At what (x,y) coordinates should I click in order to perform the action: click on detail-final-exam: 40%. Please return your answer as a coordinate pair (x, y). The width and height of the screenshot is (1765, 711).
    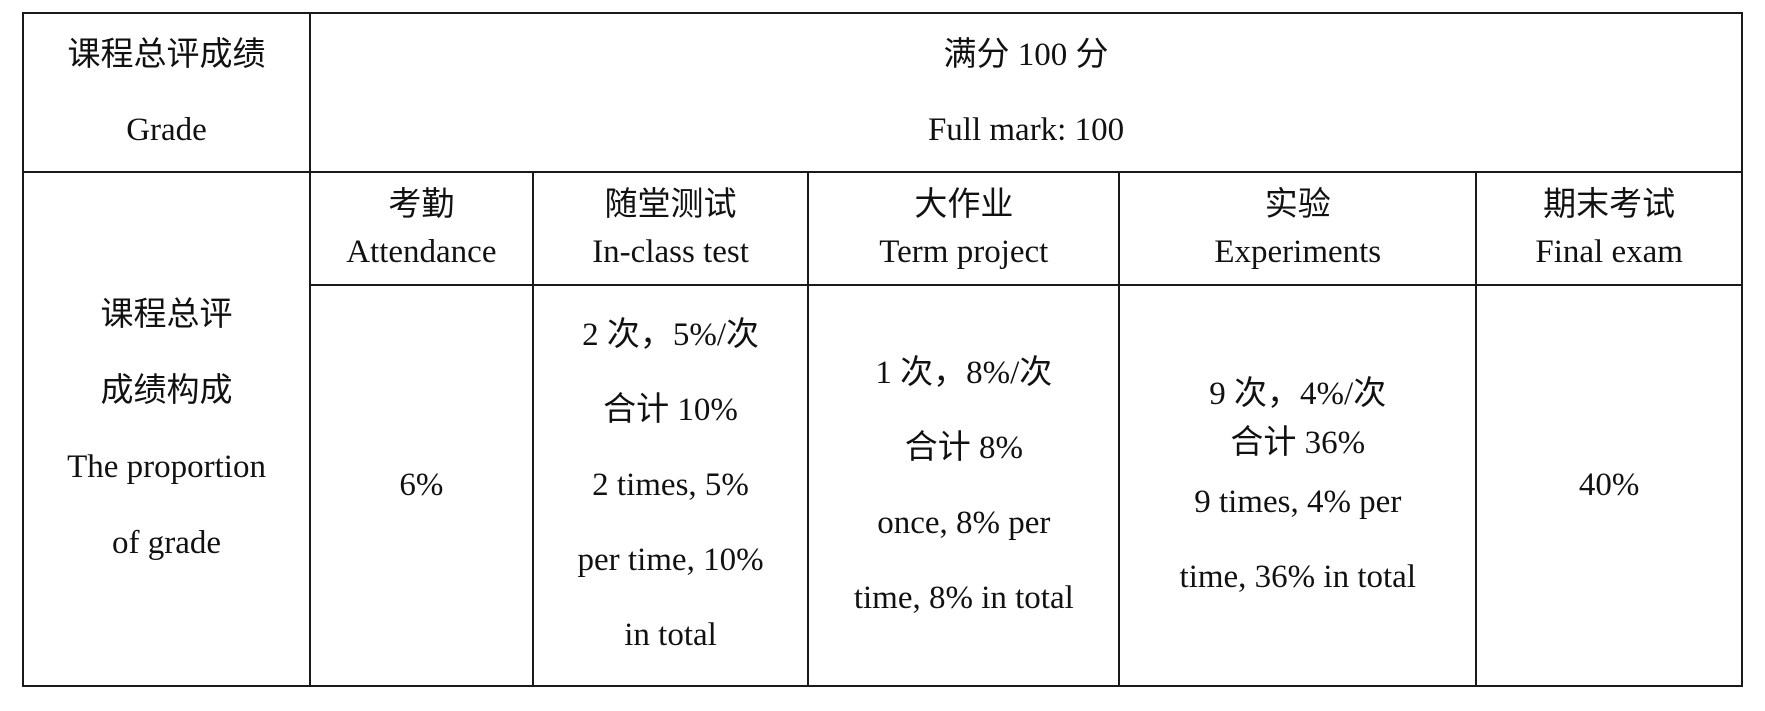
    Looking at the image, I should click on (1609, 485).